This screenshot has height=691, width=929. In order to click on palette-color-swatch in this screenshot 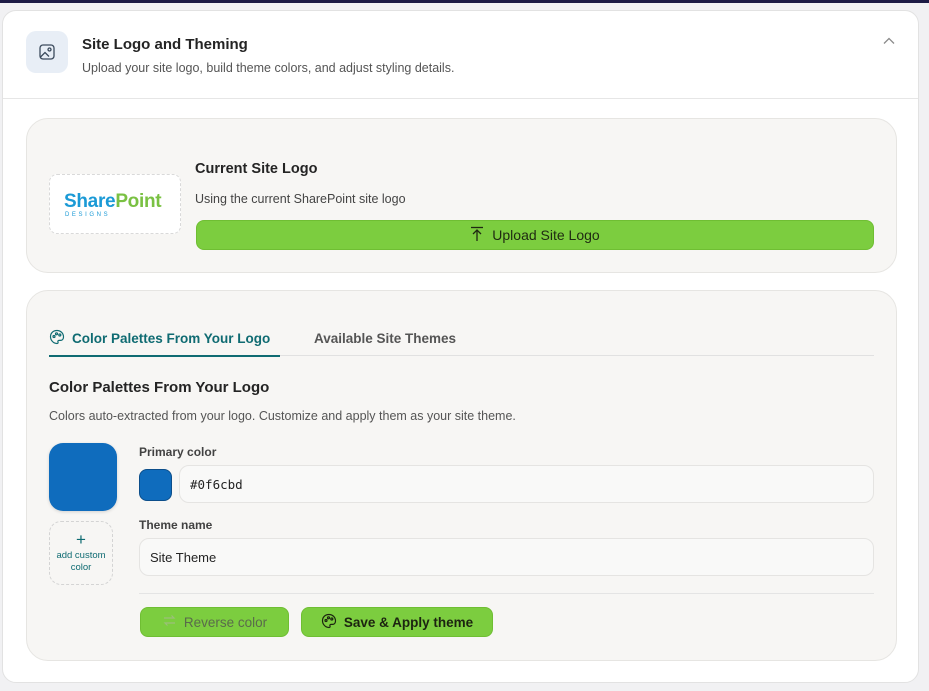, I will do `click(83, 477)`.